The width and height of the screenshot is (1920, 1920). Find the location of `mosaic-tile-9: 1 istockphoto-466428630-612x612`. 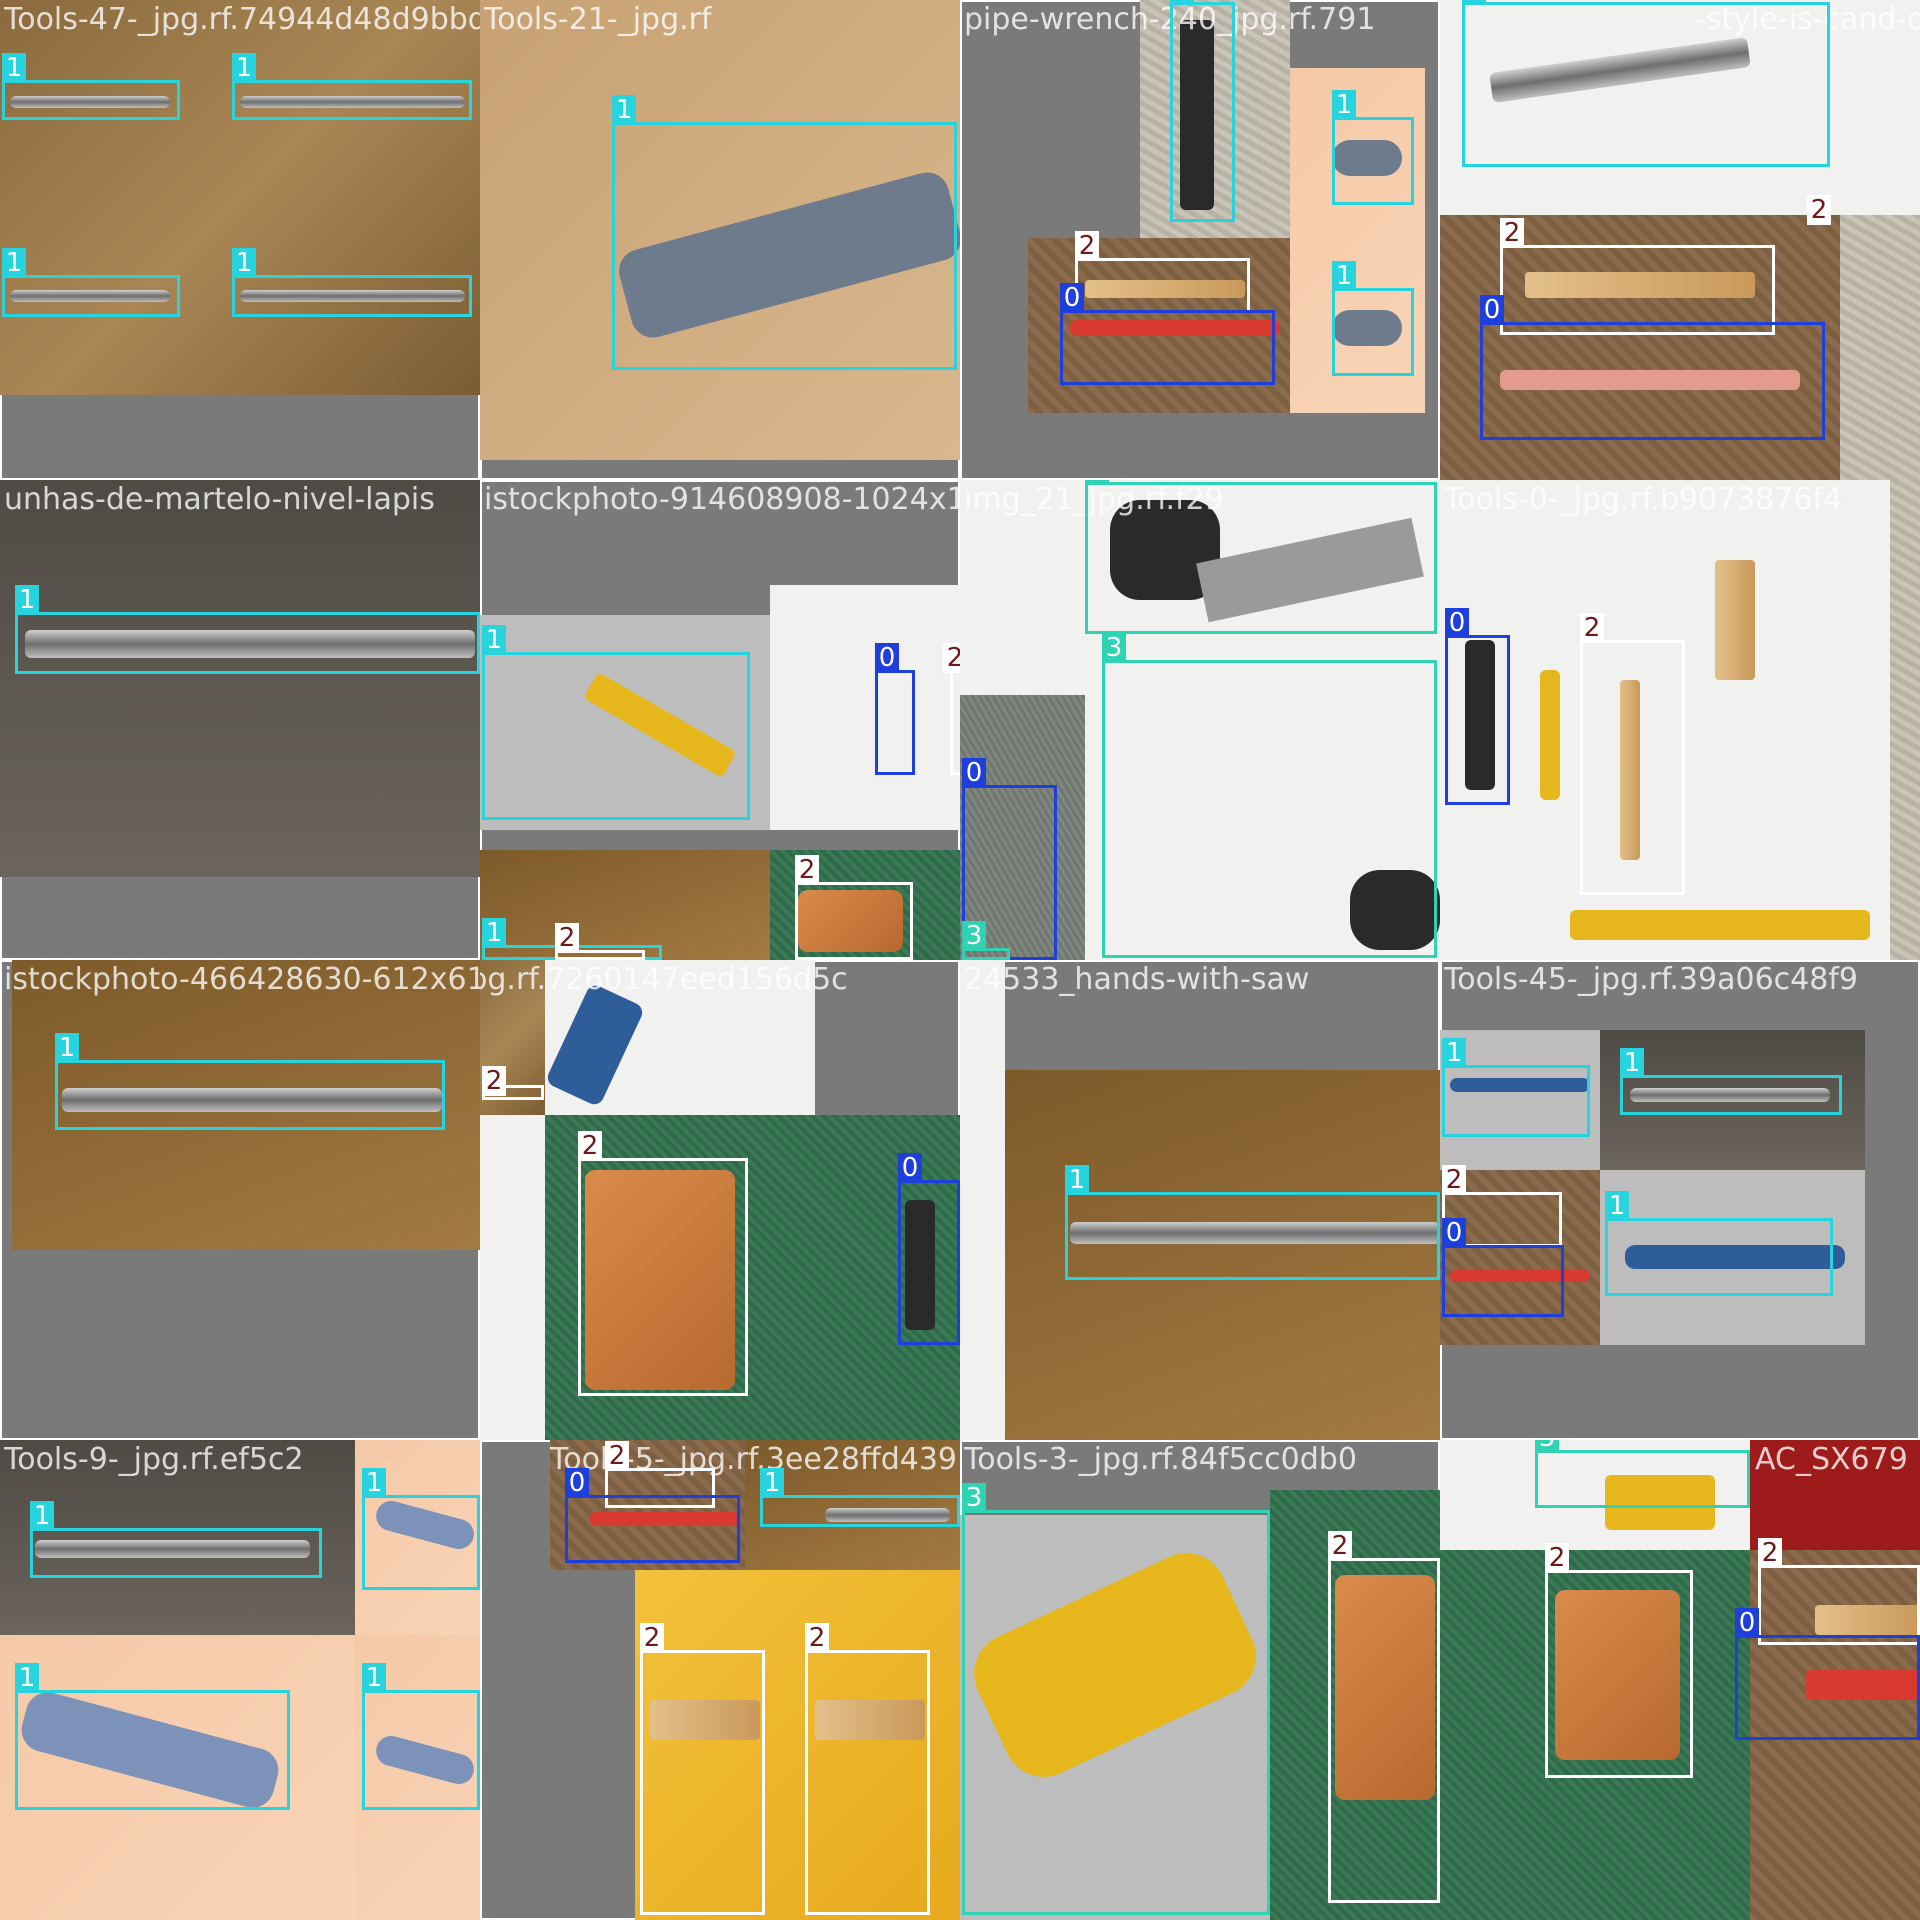

mosaic-tile-9: 1 istockphoto-466428630-612x612 is located at coordinates (240, 1200).